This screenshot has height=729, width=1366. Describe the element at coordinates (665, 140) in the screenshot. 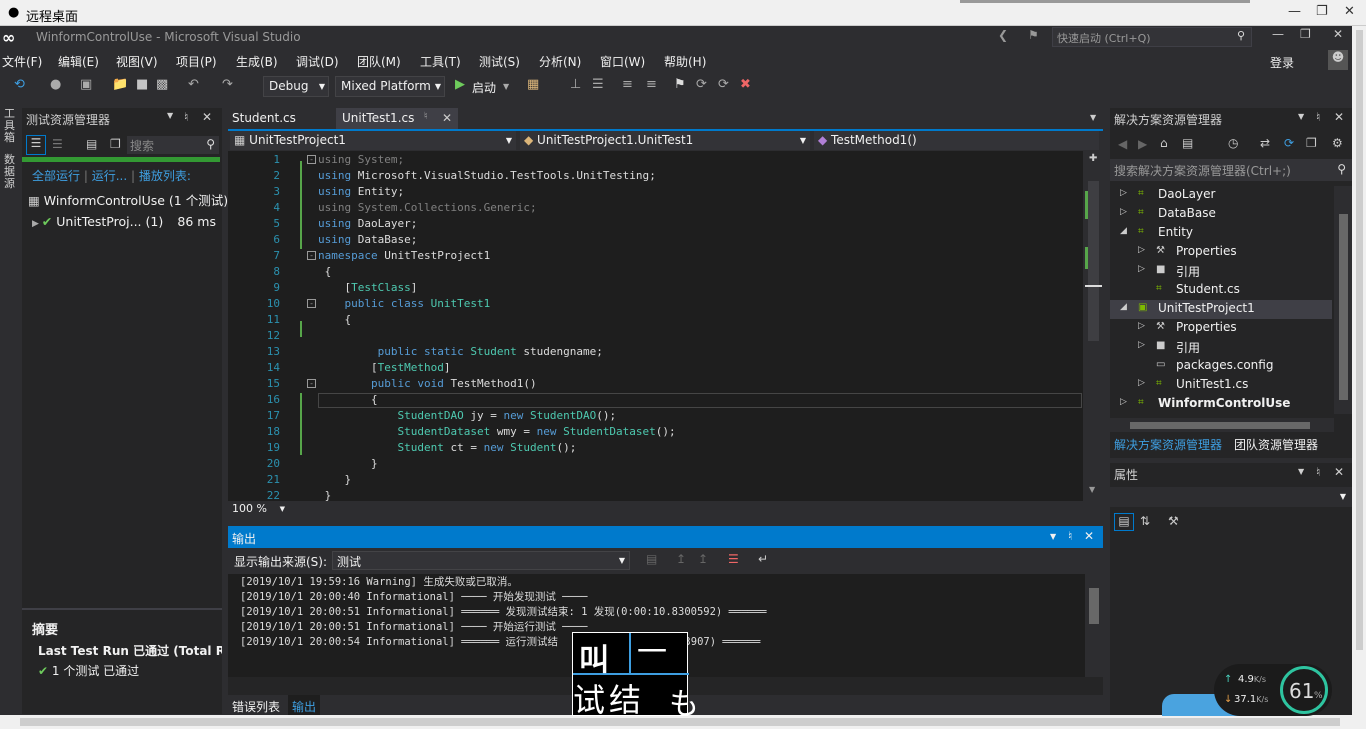

I see `nav-class-dropdown: ◆ UnitTestProject1.UnitTest1 ▼` at that location.